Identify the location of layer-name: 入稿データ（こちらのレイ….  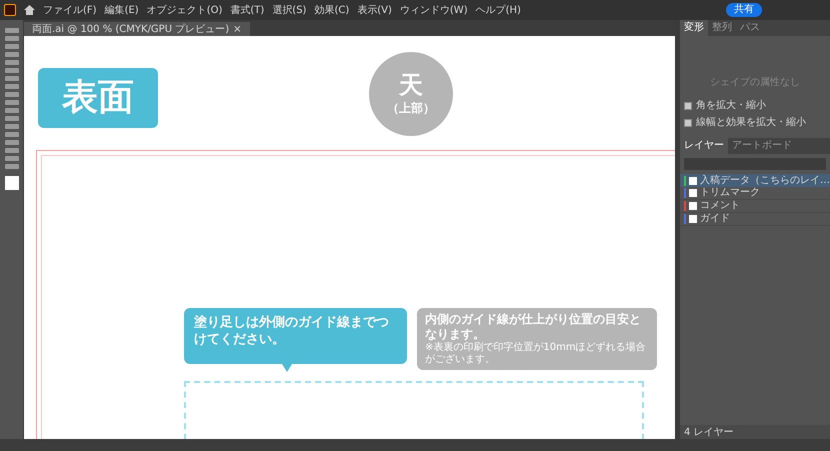
(765, 180).